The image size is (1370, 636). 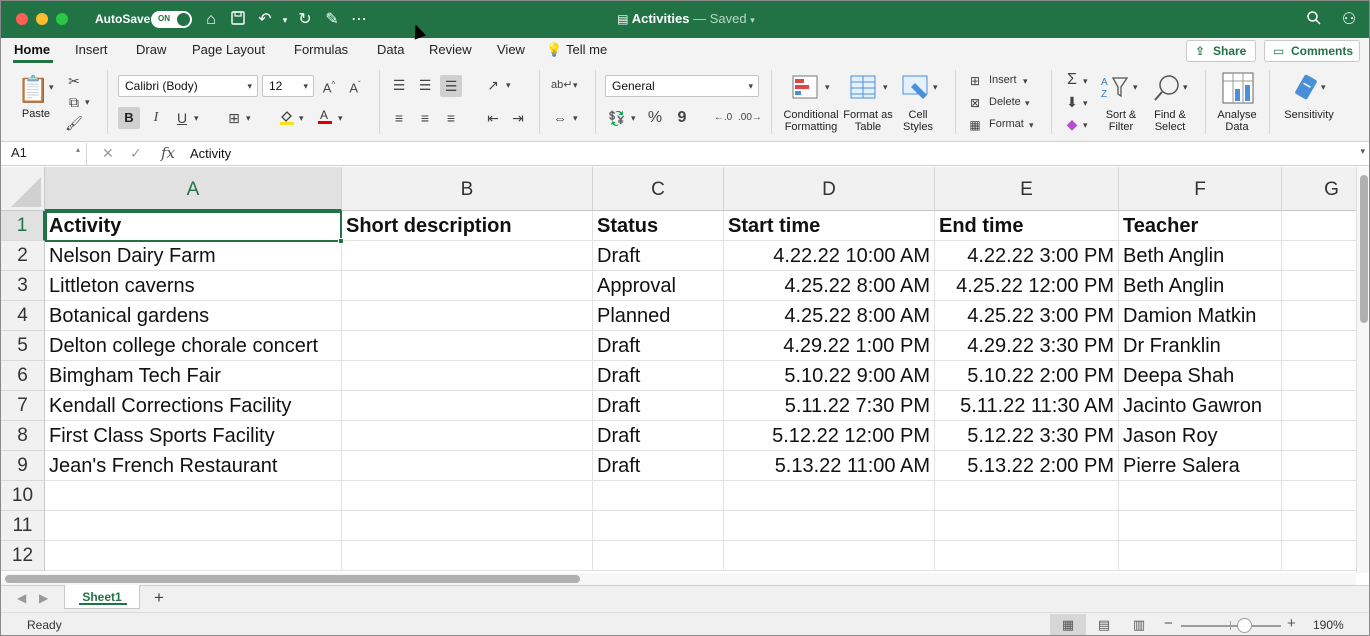 What do you see at coordinates (23, 526) in the screenshot?
I see `row-header-11: 11` at bounding box center [23, 526].